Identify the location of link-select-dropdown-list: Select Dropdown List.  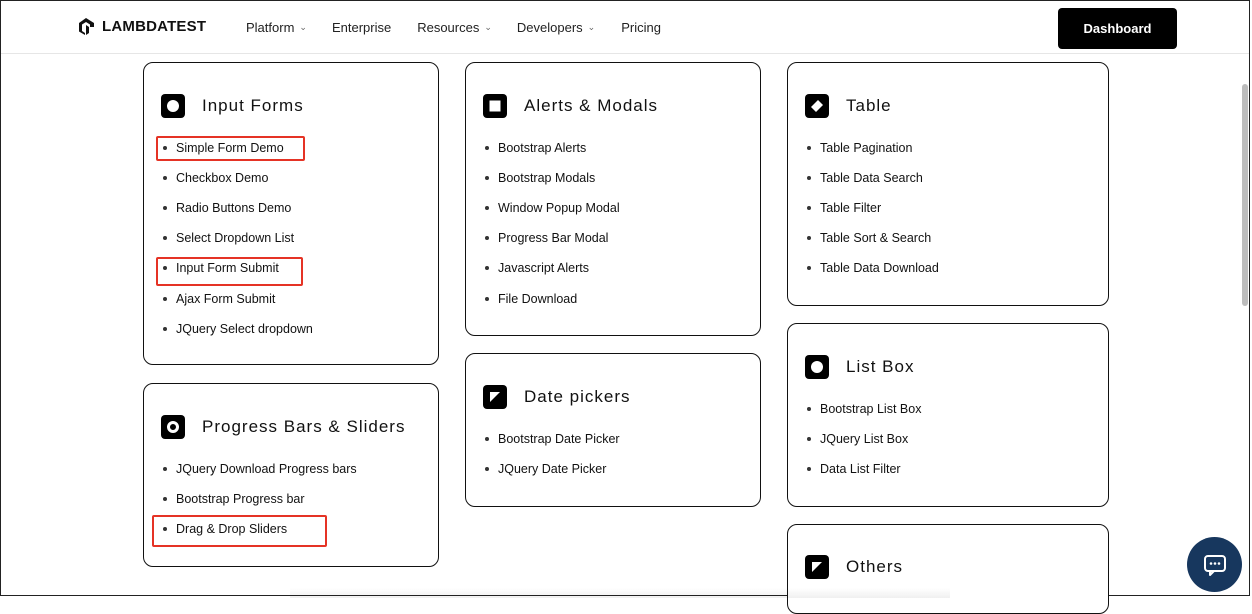
(228, 238).